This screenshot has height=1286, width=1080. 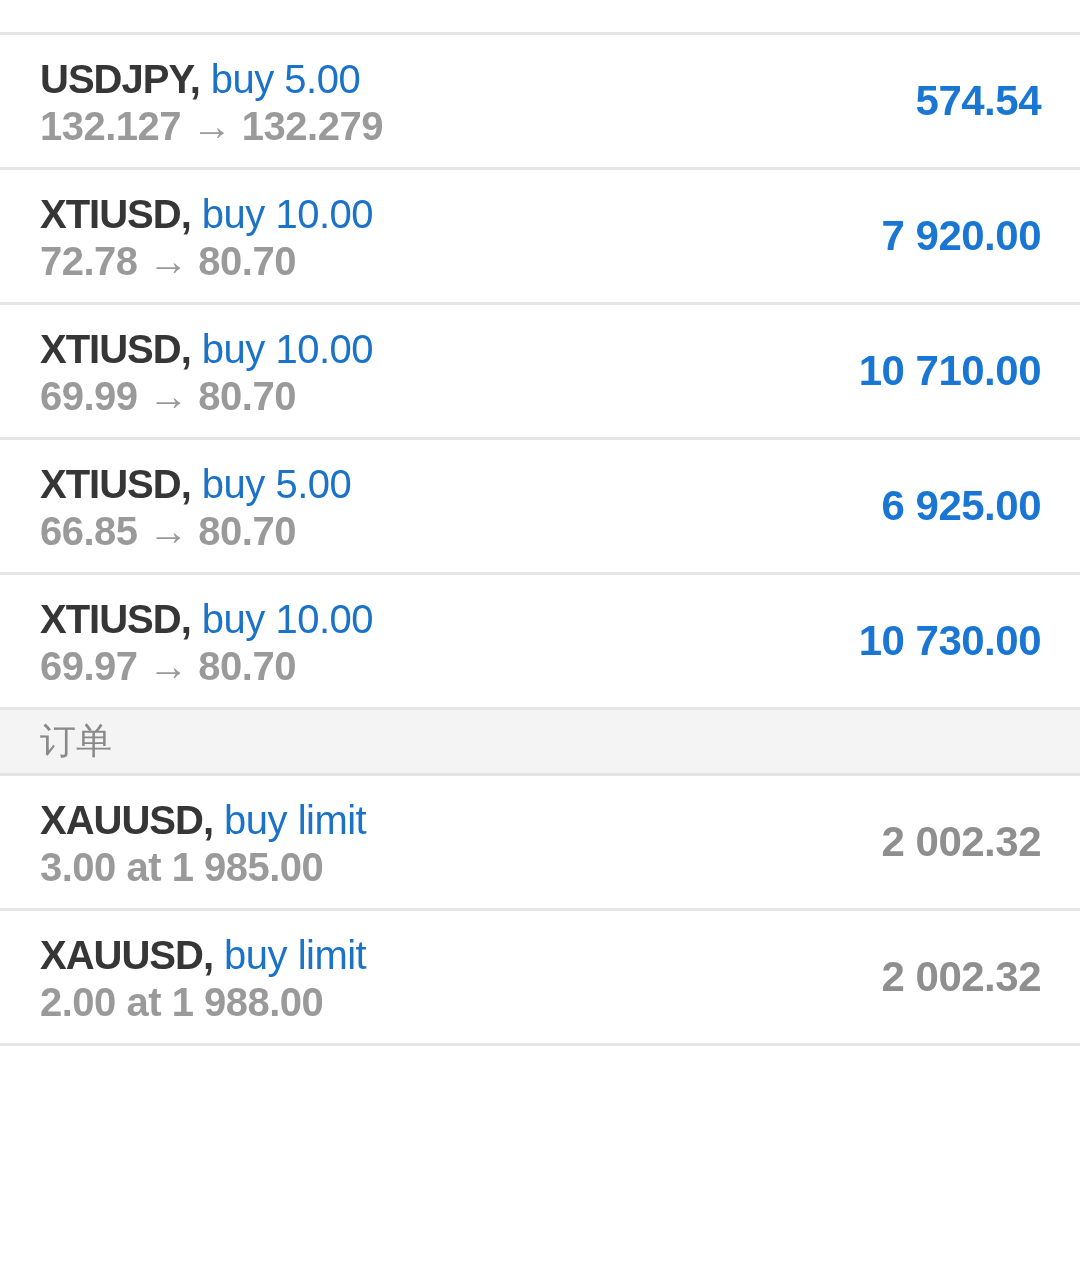 I want to click on profit-value: 10 730.00, so click(x=949, y=641).